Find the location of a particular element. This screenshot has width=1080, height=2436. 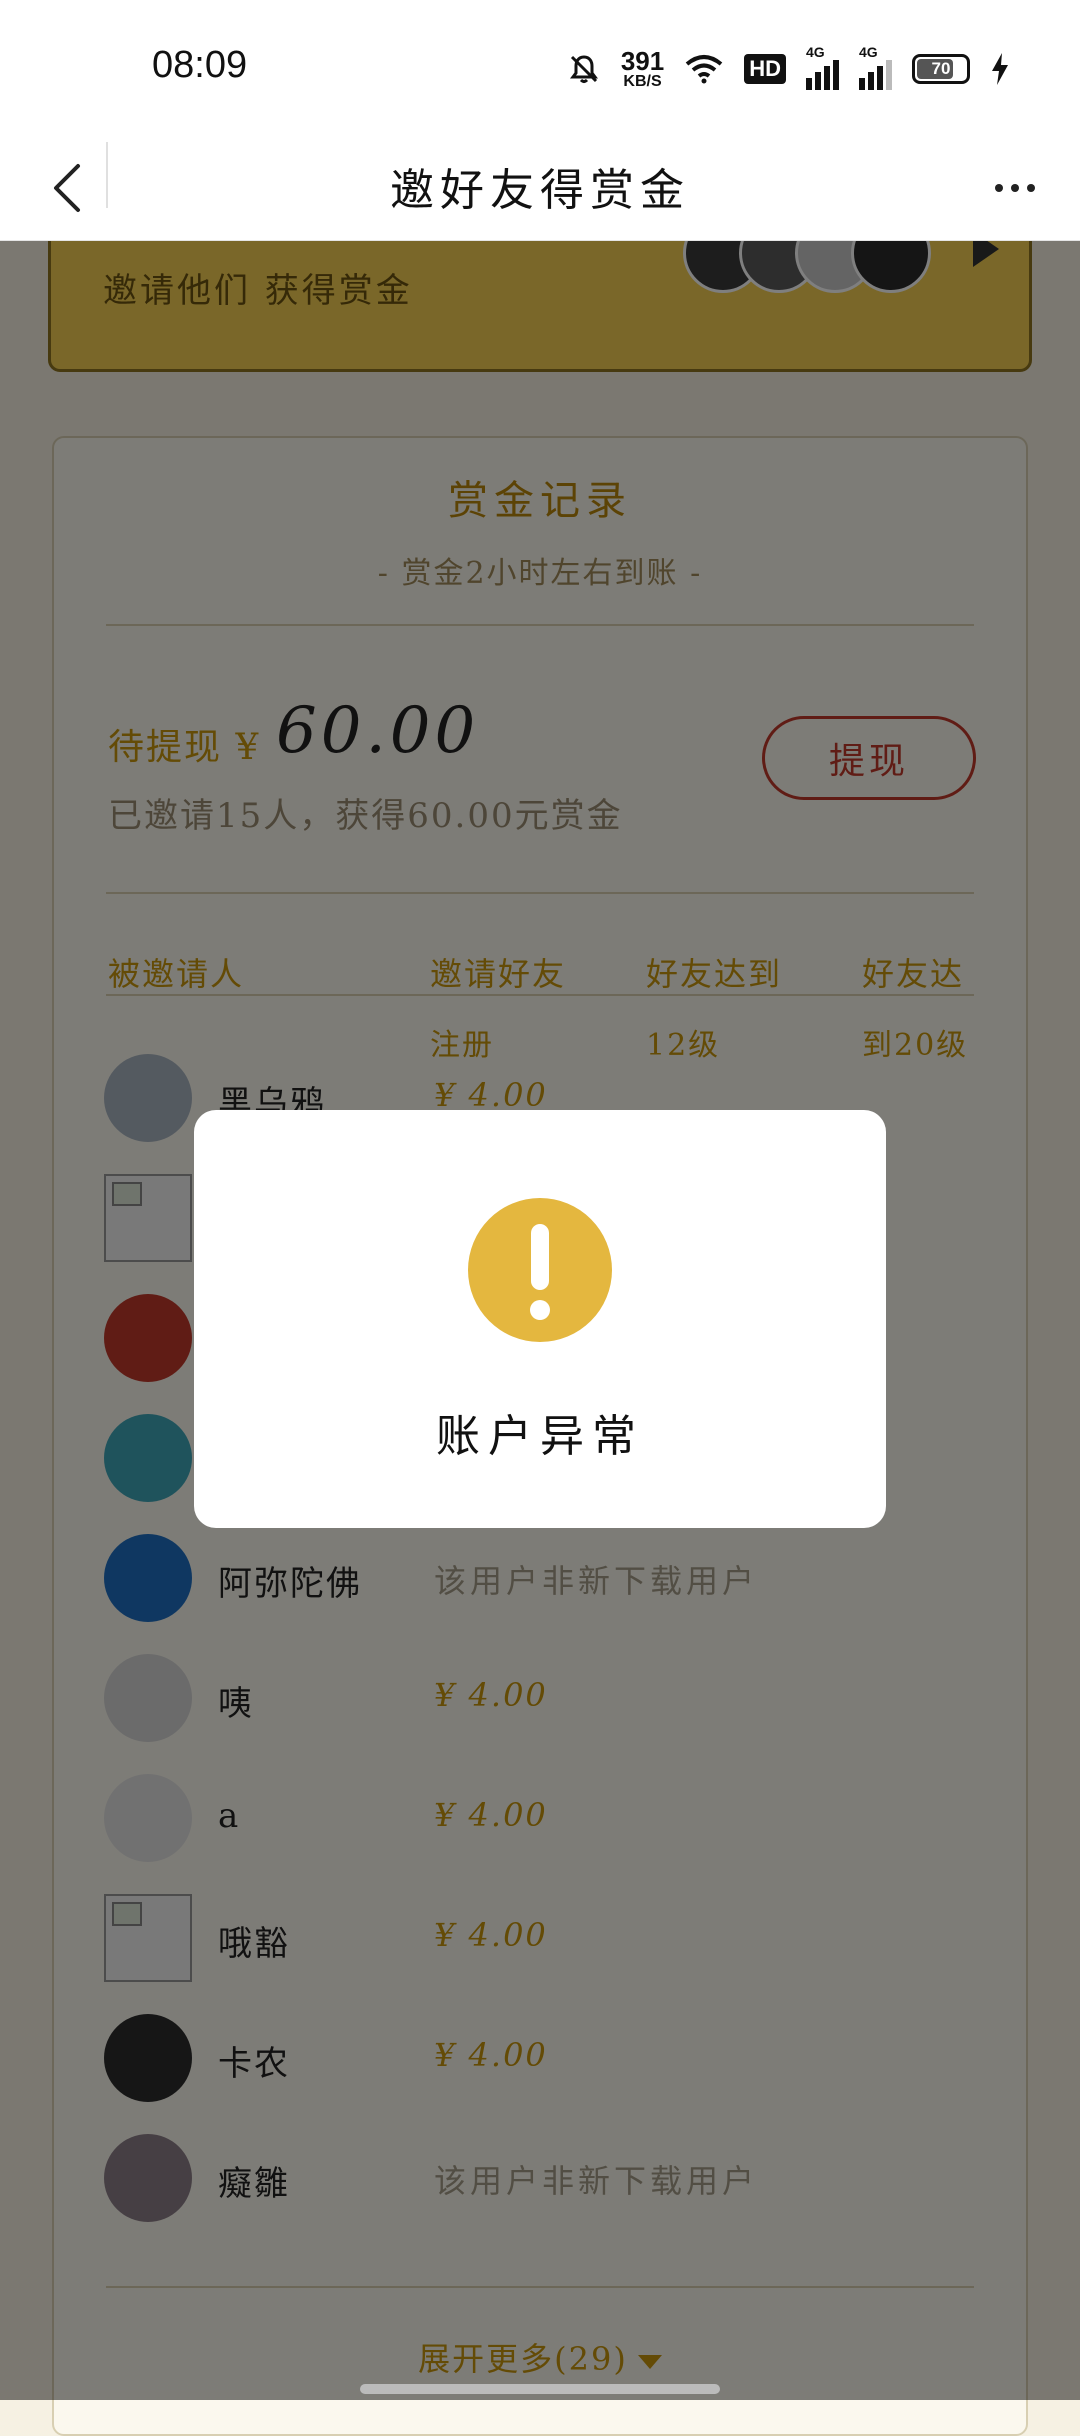

battery-icon: 70 is located at coordinates (941, 69).